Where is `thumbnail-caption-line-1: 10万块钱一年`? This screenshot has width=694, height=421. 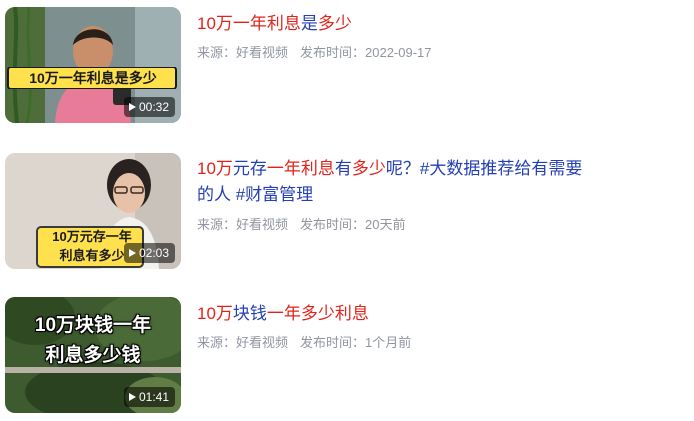
thumbnail-caption-line-1: 10万块钱一年 is located at coordinates (93, 325).